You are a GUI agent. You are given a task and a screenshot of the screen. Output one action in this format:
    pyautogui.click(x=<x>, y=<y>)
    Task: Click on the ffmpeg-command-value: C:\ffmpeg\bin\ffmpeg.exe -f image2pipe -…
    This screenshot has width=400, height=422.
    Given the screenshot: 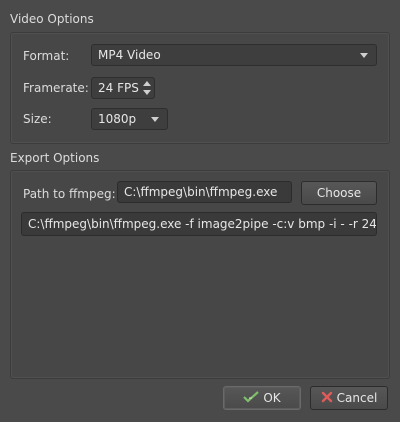 What is the action you would take?
    pyautogui.click(x=202, y=224)
    